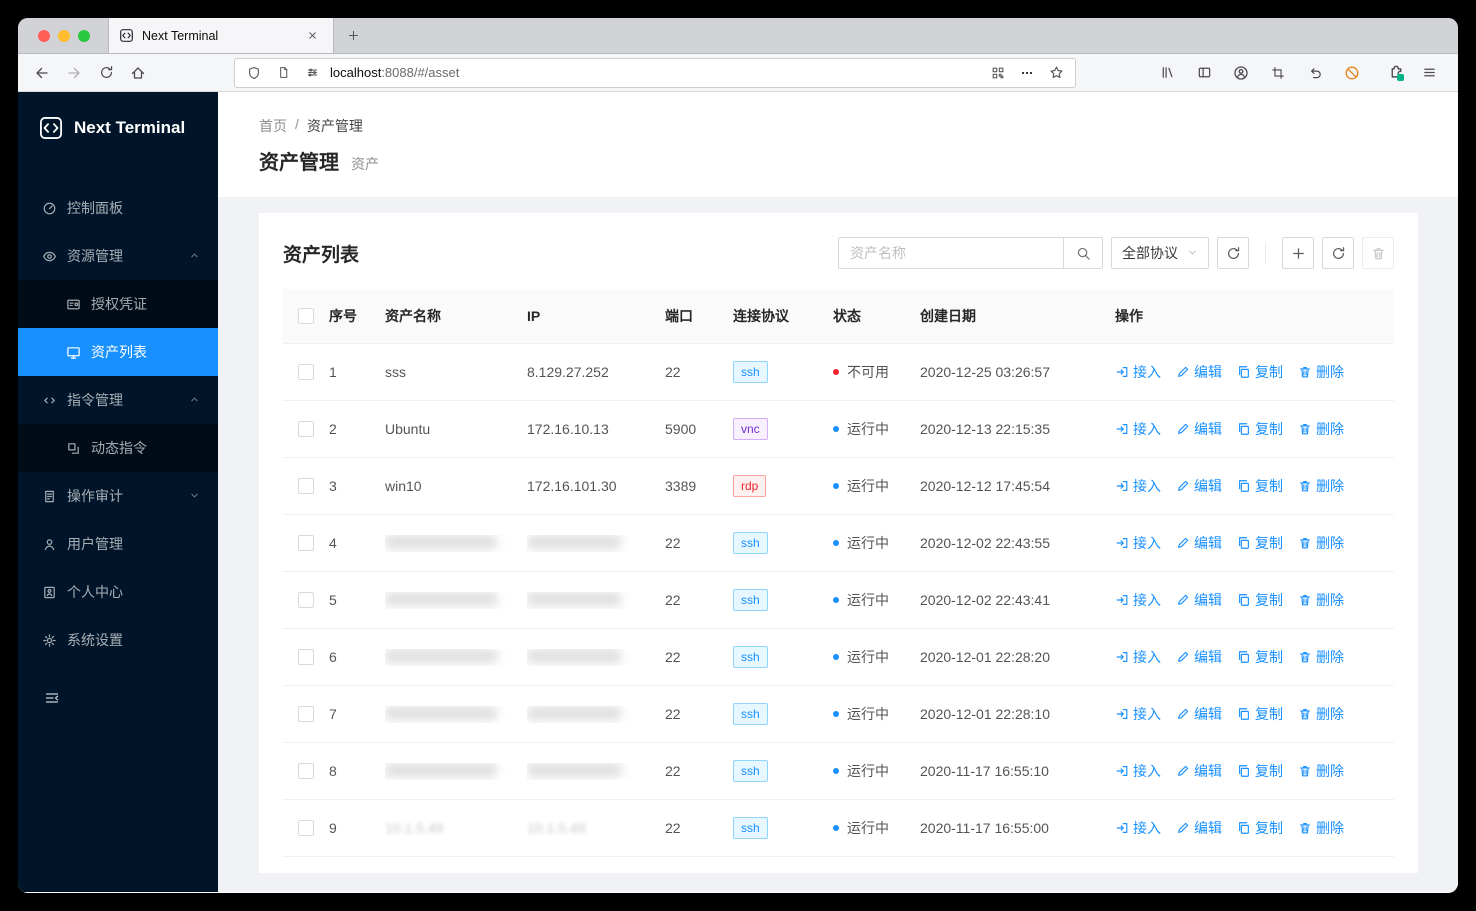 This screenshot has height=911, width=1476. I want to click on created-date: 2020-12-01 22:28:10, so click(985, 714).